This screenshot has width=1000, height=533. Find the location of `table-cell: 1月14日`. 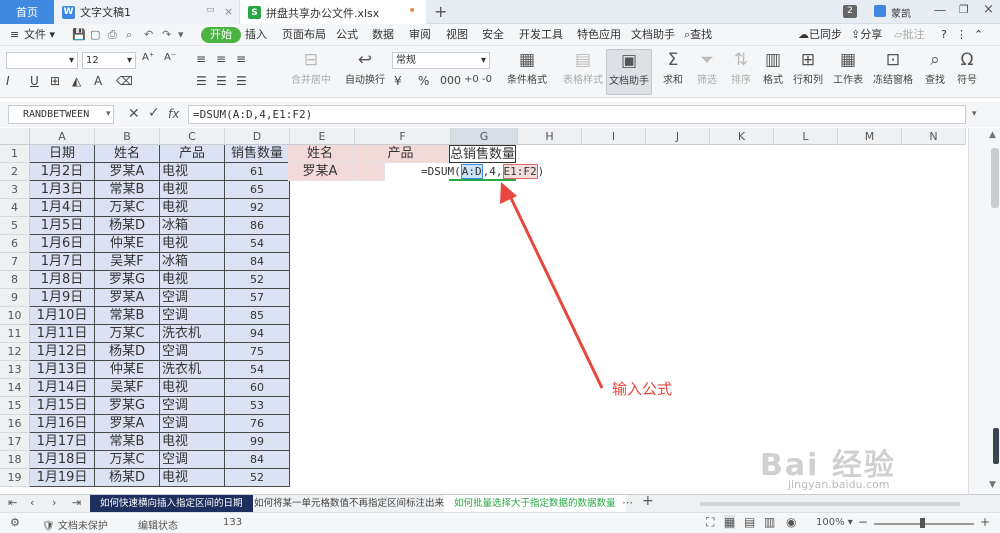

table-cell: 1月14日 is located at coordinates (62, 388).